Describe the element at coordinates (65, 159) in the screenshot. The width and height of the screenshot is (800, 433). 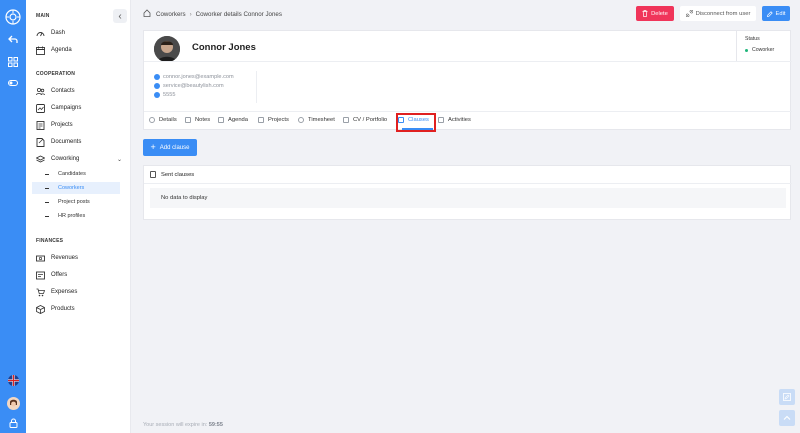
I see `sidebar-item-label: Coworking` at that location.